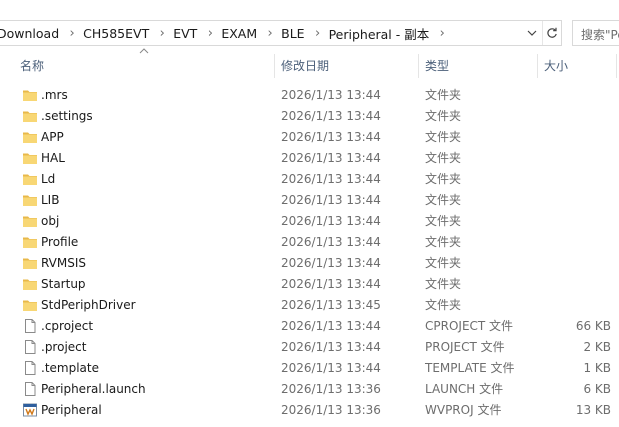  I want to click on file-row: RVMSIS 2026/1/13 13:44 文件夹, so click(309, 263).